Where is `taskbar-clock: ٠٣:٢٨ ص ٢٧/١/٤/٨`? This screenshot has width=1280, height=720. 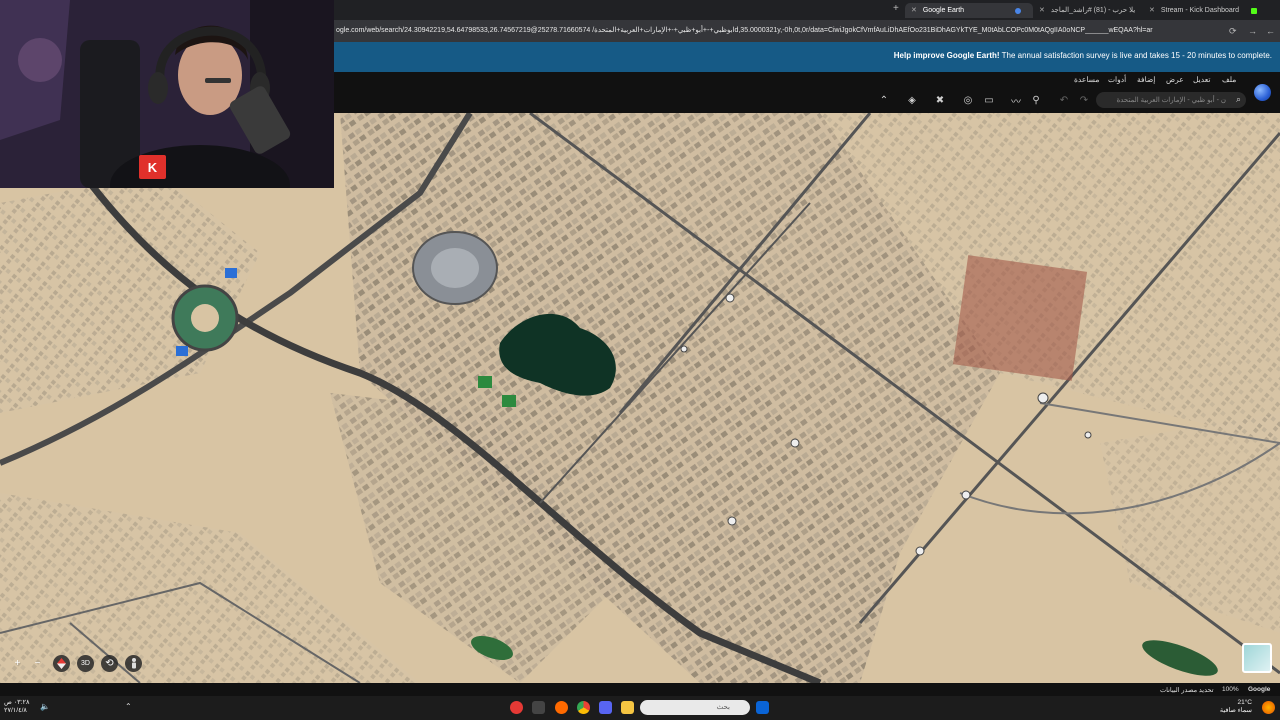
taskbar-clock: ٠٣:٢٨ ص ٢٧/١/٤/٨ is located at coordinates (16, 707).